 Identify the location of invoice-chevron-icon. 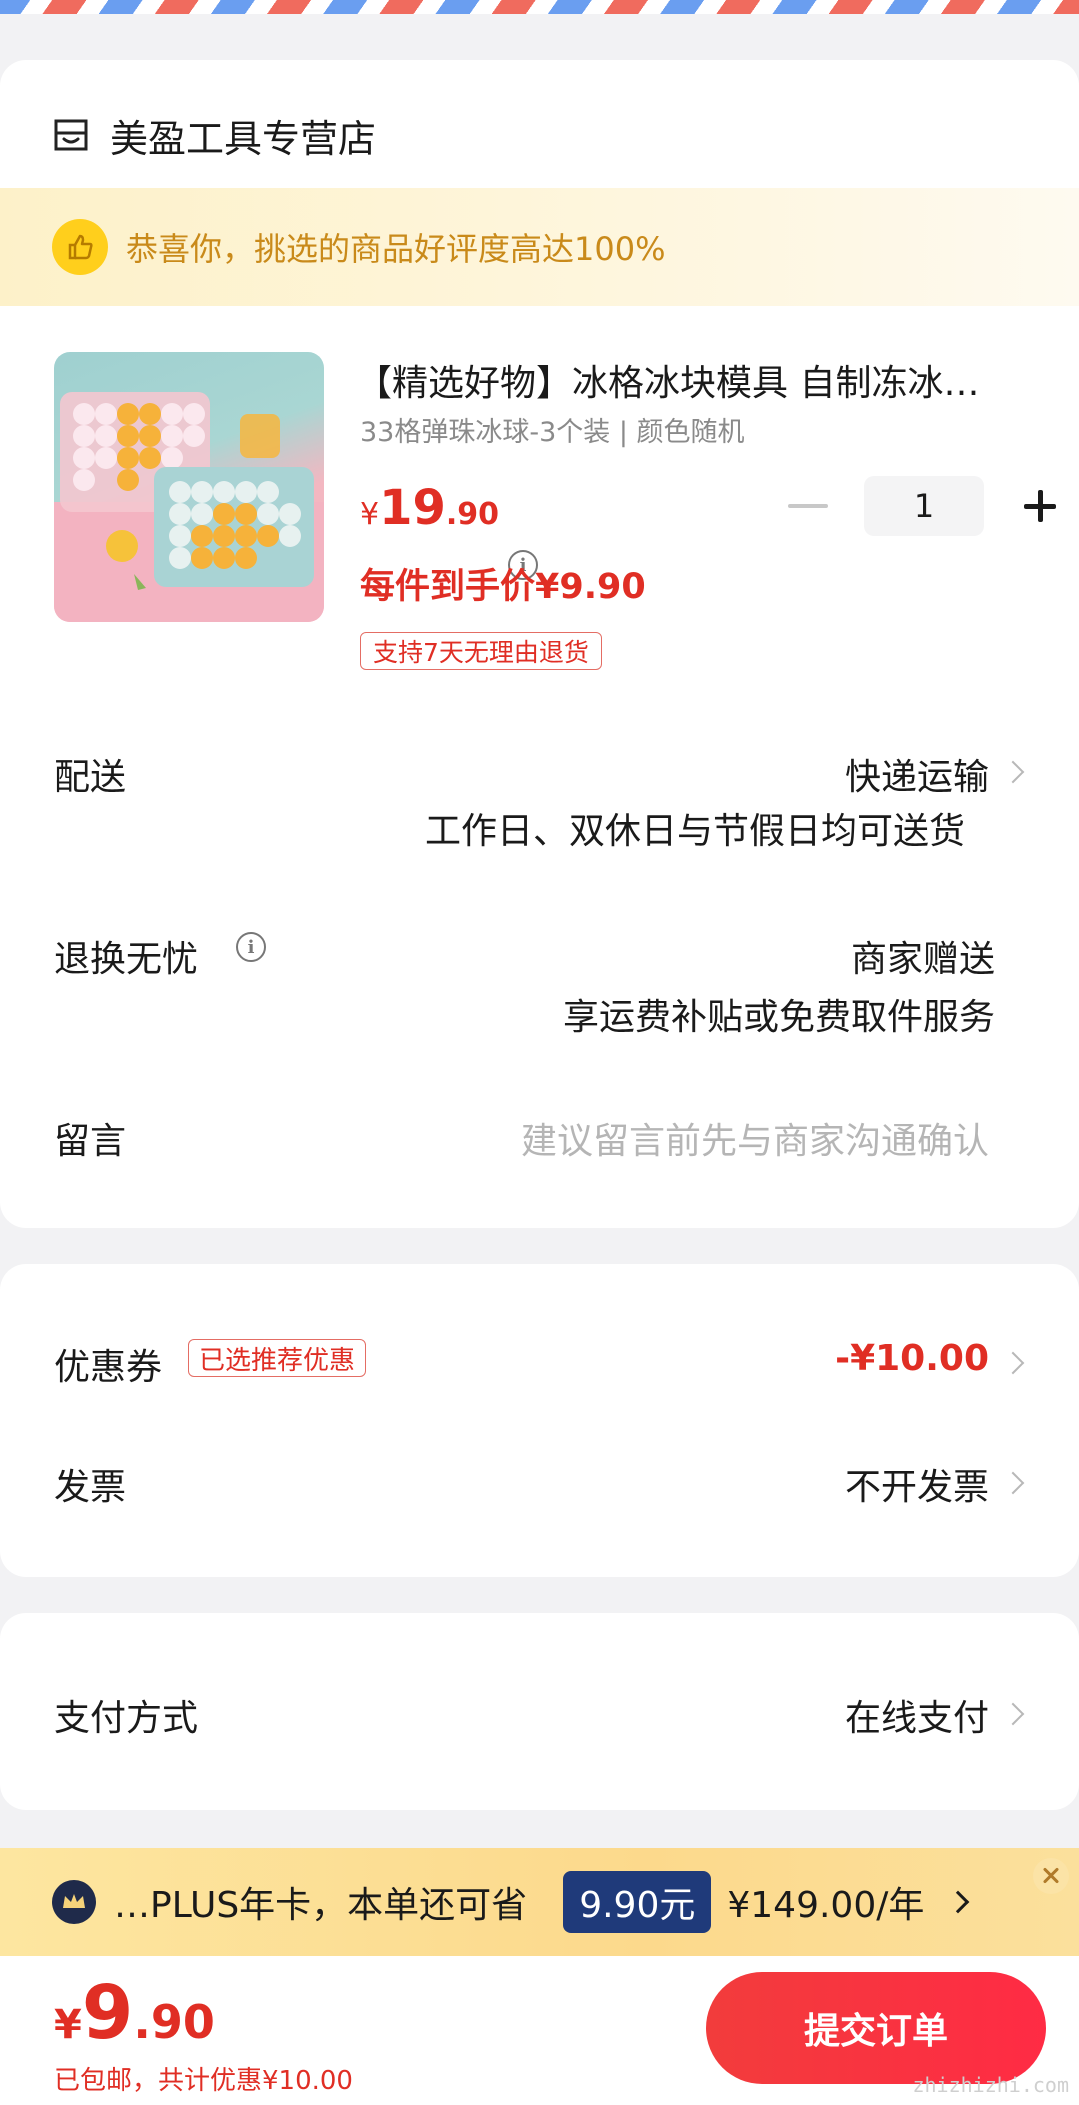
(1013, 1483).